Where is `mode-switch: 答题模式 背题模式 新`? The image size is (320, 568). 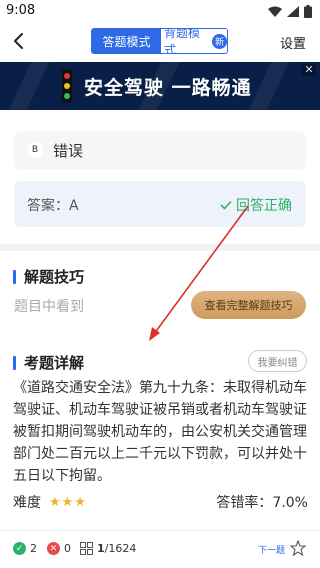 mode-switch: 答题模式 背题模式 新 is located at coordinates (159, 41).